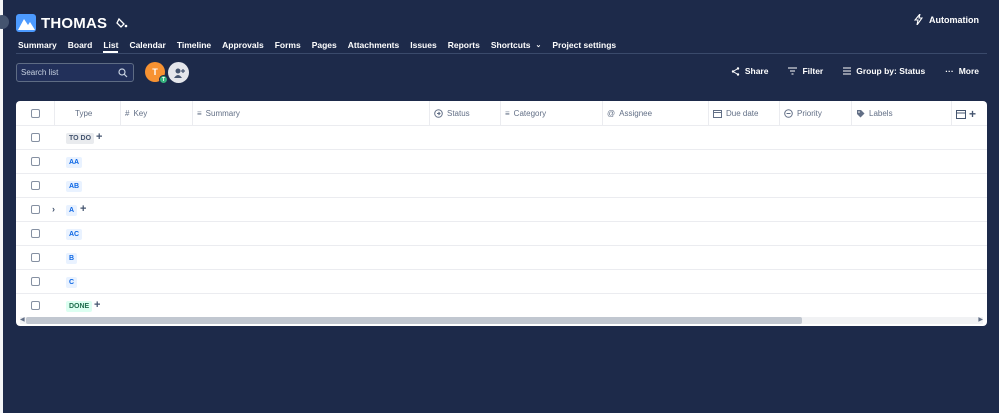 This screenshot has width=999, height=413. I want to click on tab-pages: Pages, so click(324, 45).